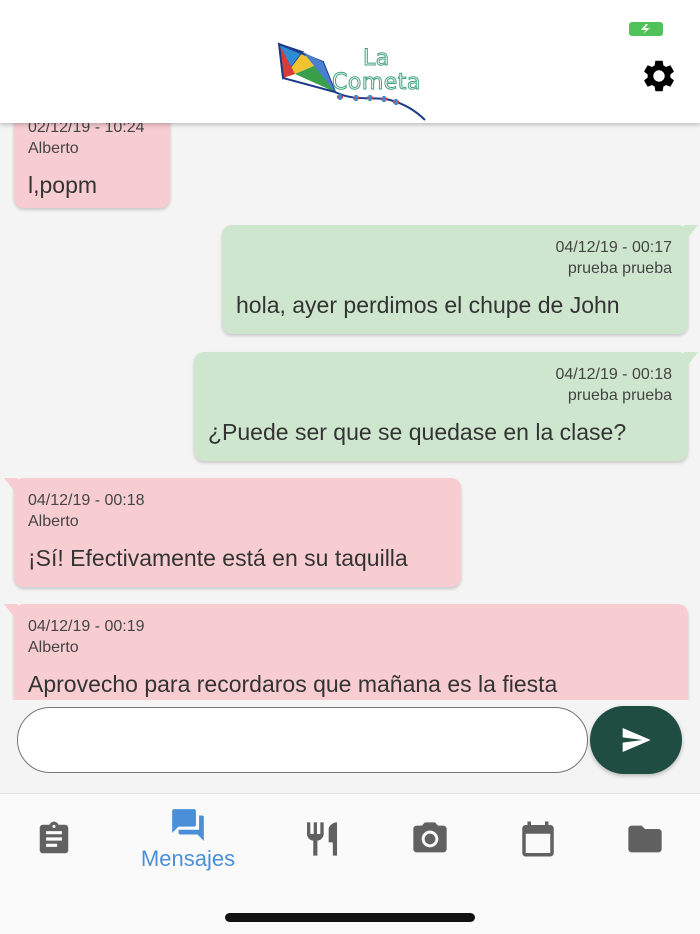  What do you see at coordinates (86, 129) in the screenshot?
I see `message-datetime: 02/12/19 - 10:24` at bounding box center [86, 129].